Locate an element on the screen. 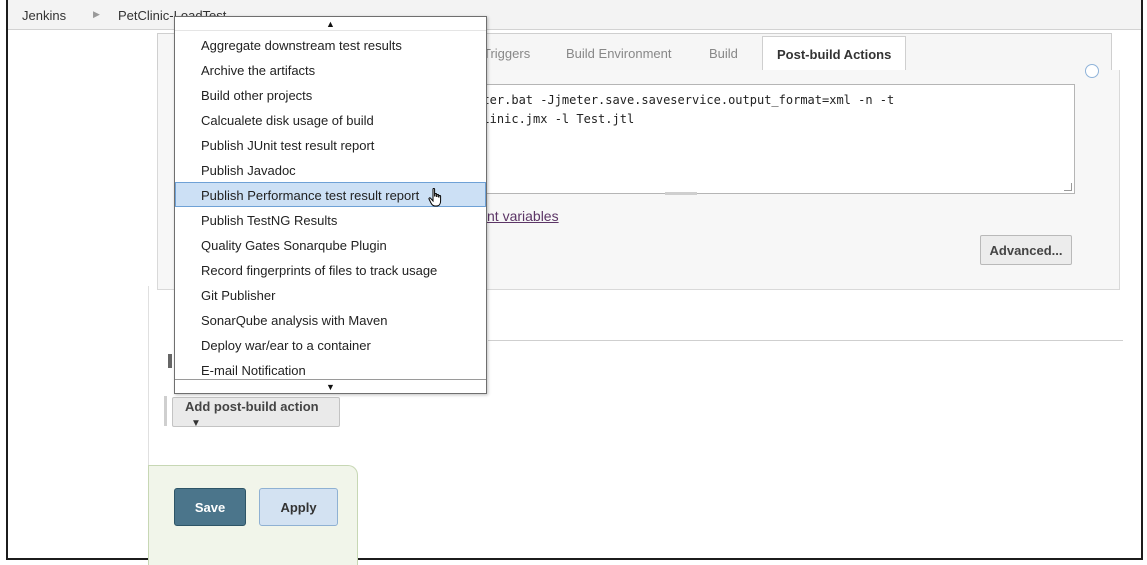  tab-build: Build is located at coordinates (723, 53).